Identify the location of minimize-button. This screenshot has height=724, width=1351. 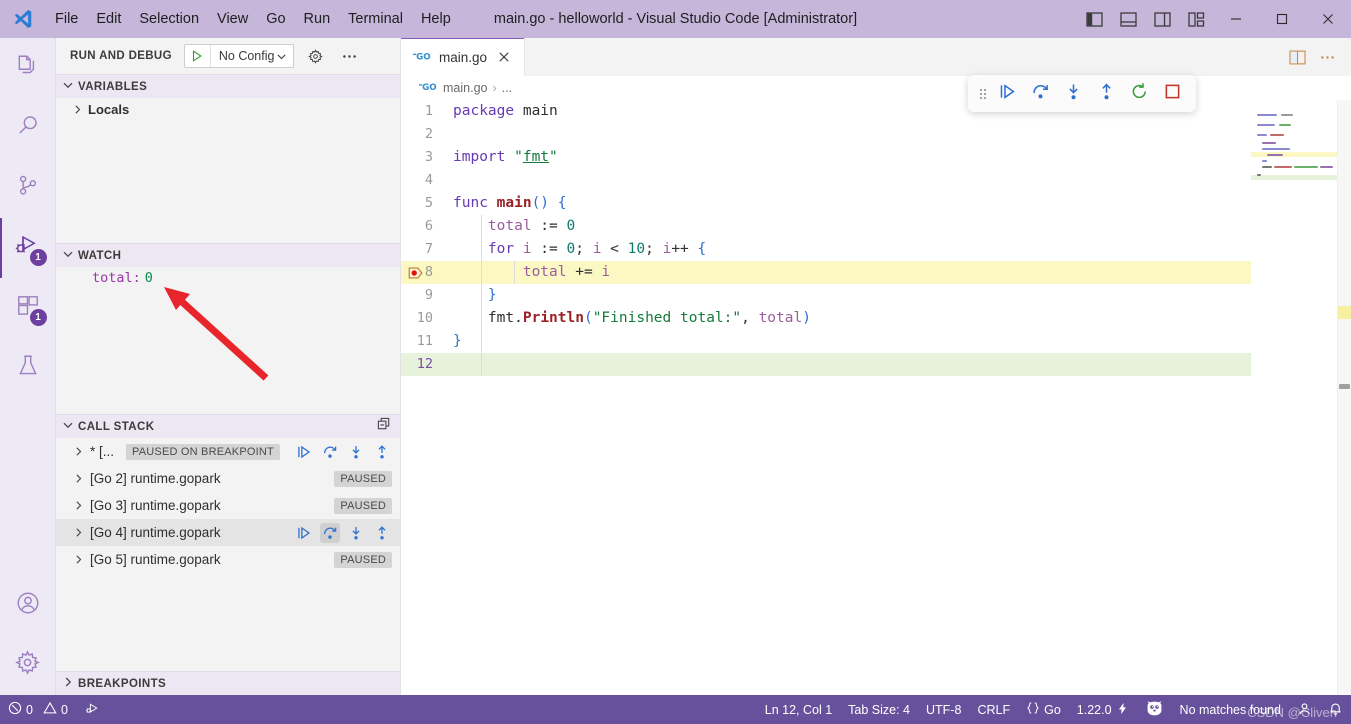
(1236, 19).